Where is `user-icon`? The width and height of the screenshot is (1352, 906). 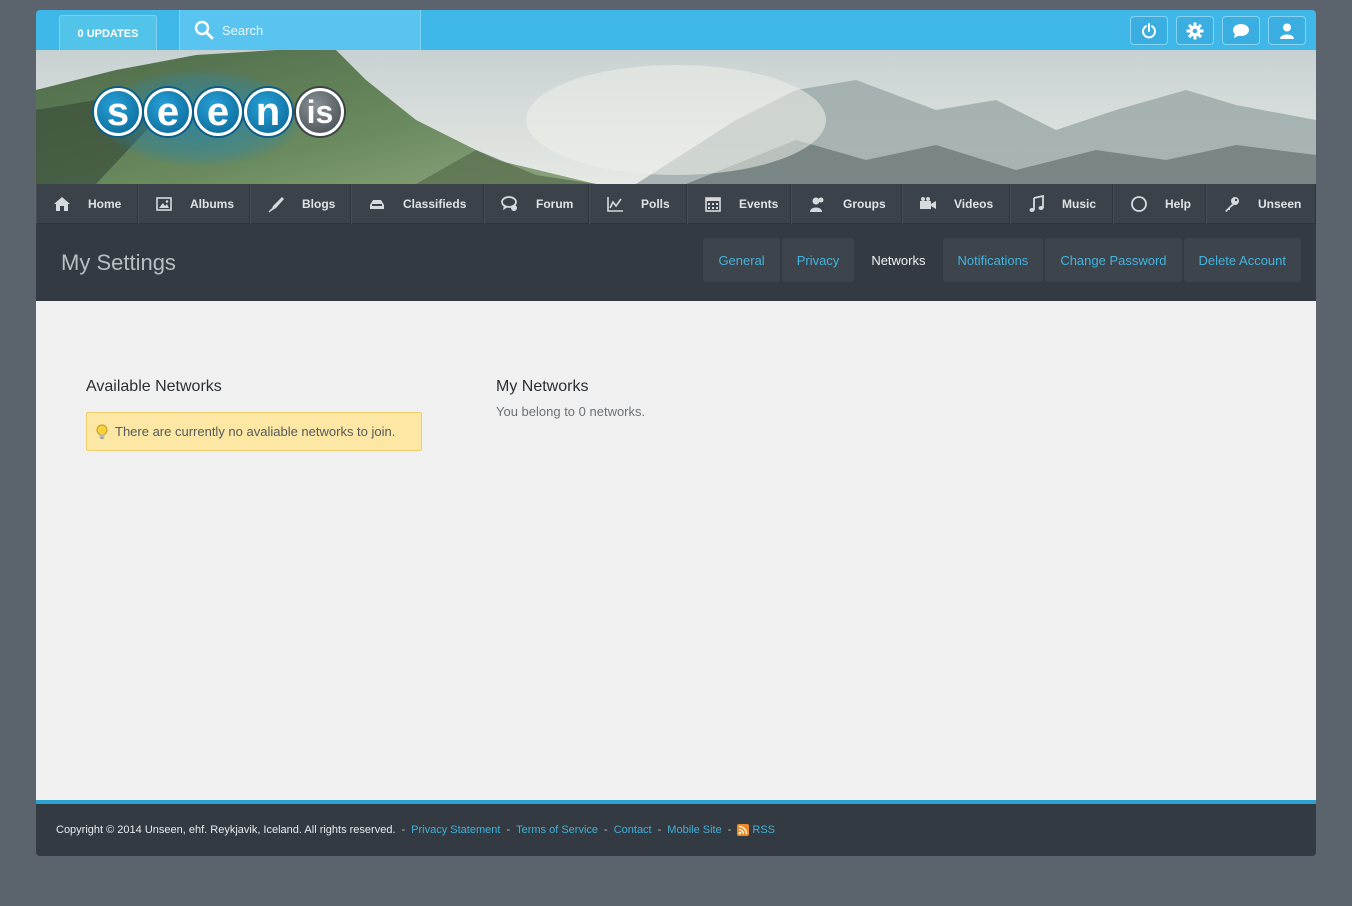 user-icon is located at coordinates (1287, 31).